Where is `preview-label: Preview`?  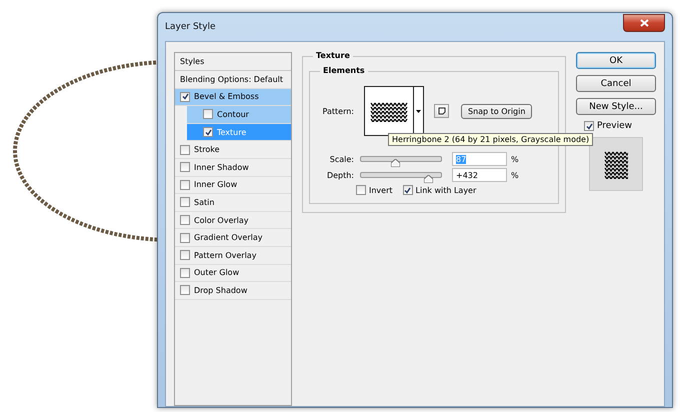
preview-label: Preview is located at coordinates (614, 126).